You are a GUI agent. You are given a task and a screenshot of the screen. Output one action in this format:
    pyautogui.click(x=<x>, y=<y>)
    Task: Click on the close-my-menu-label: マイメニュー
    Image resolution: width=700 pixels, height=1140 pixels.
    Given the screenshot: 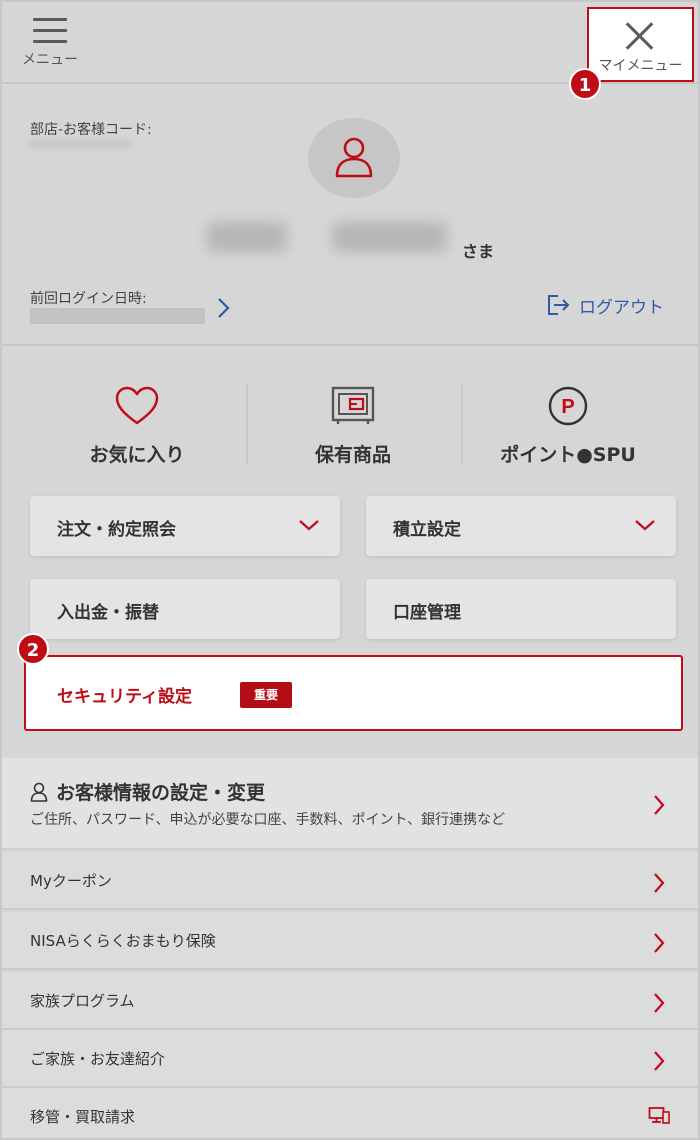 What is the action you would take?
    pyautogui.click(x=640, y=66)
    